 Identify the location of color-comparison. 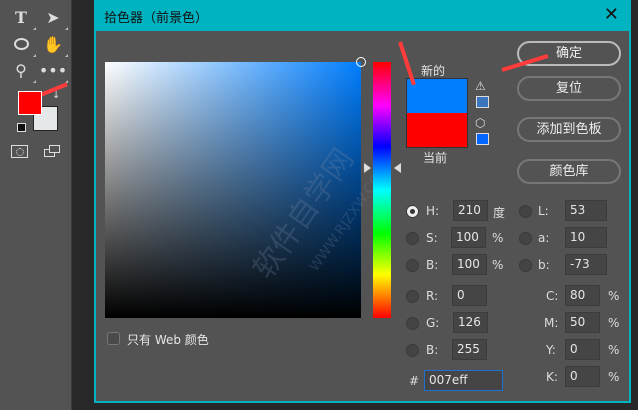
(437, 113).